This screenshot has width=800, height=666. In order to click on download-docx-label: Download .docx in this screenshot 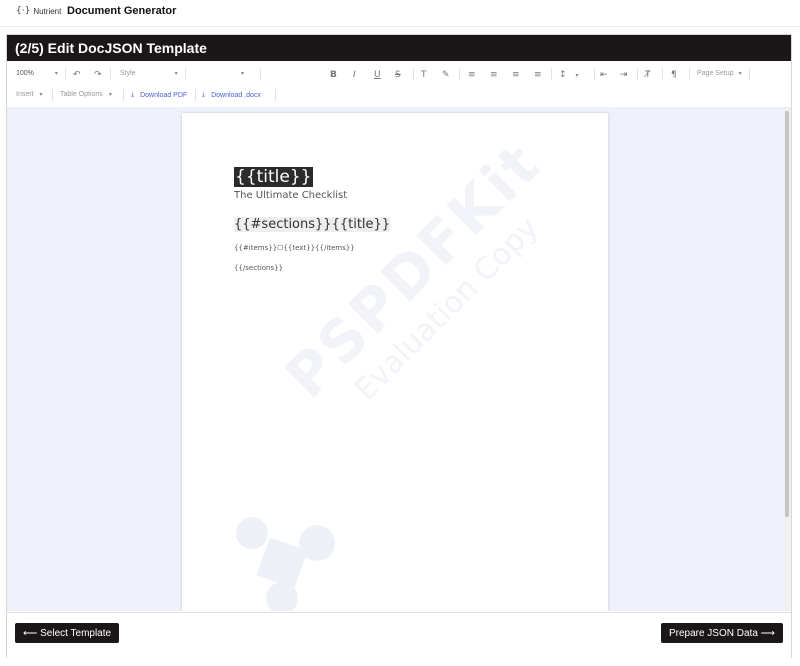, I will do `click(236, 95)`.